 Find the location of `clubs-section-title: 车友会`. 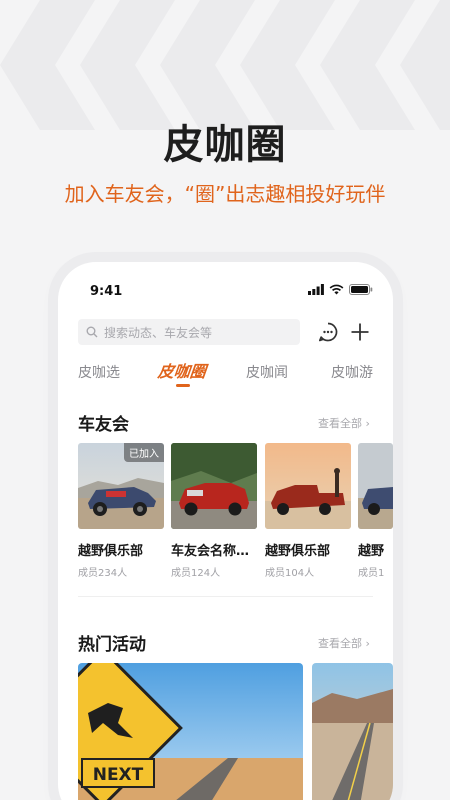

clubs-section-title: 车友会 is located at coordinates (103, 425).